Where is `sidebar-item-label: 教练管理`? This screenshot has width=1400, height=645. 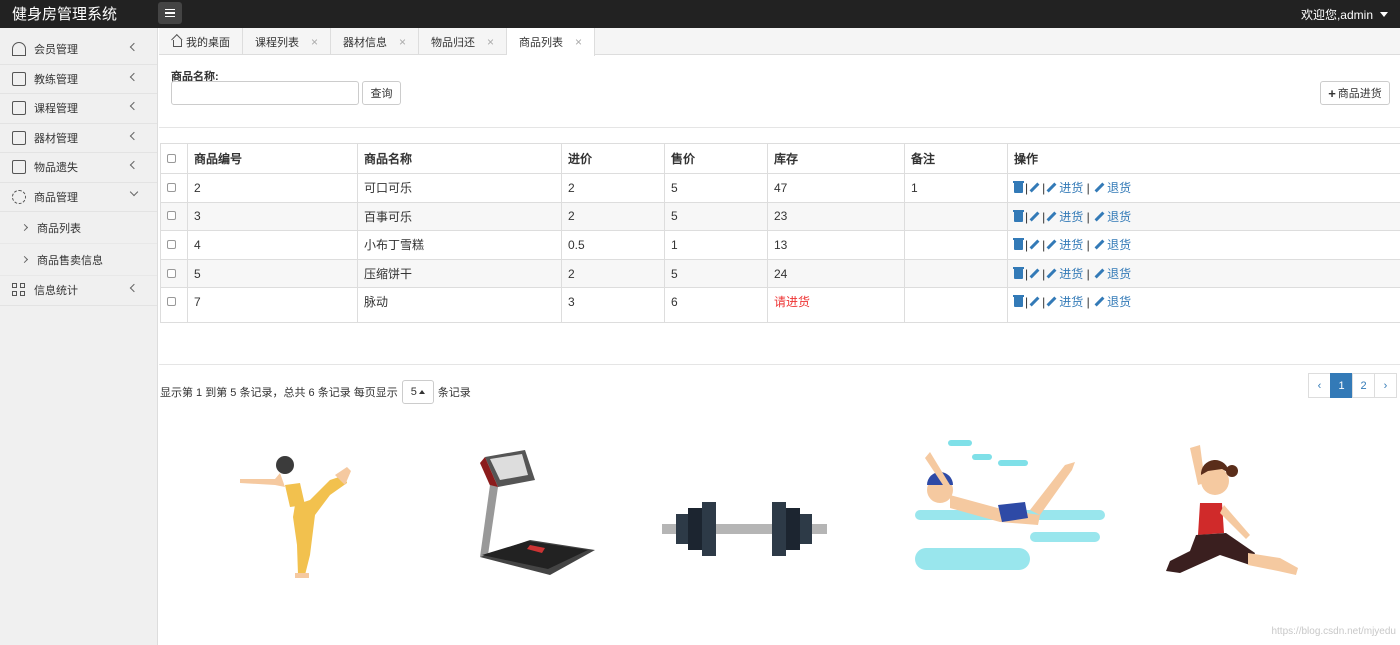
sidebar-item-label: 教练管理 is located at coordinates (56, 79).